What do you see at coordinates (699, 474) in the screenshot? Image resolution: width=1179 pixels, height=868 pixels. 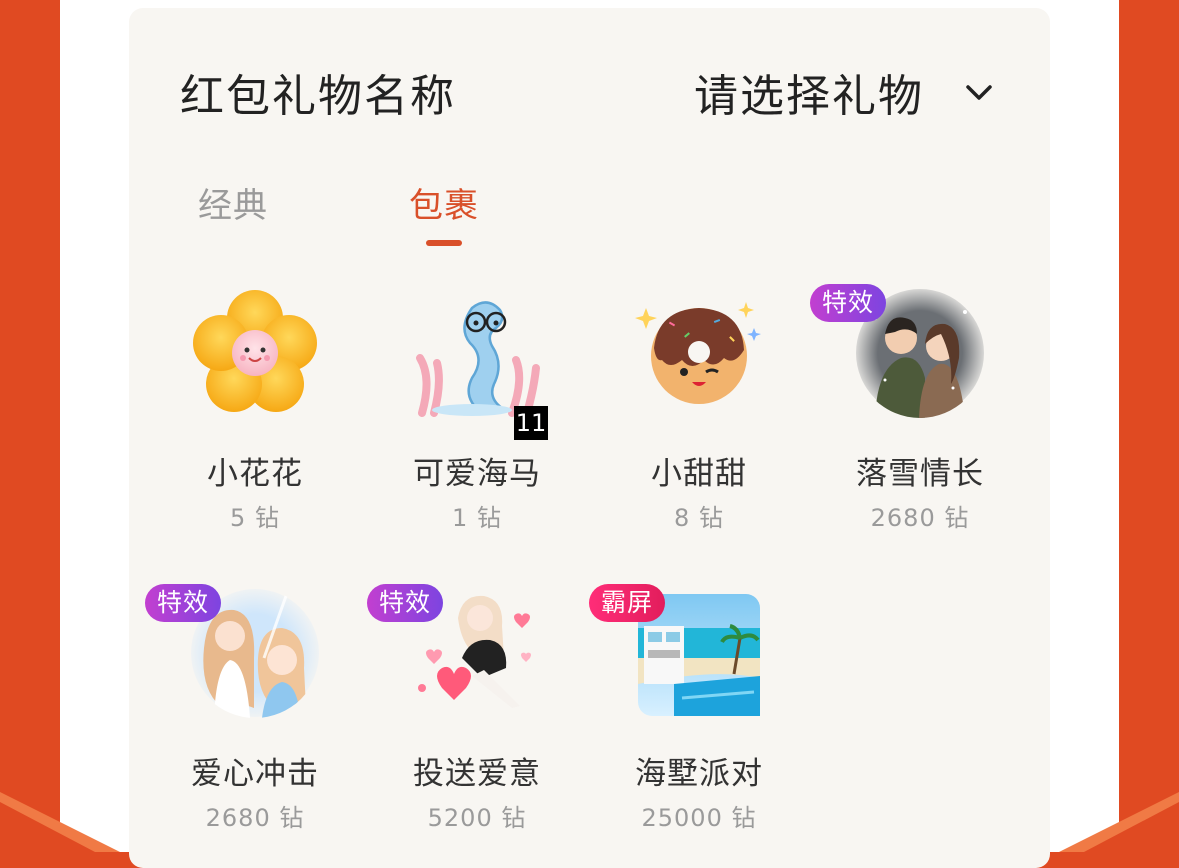 I see `gift-name: 小甜甜` at bounding box center [699, 474].